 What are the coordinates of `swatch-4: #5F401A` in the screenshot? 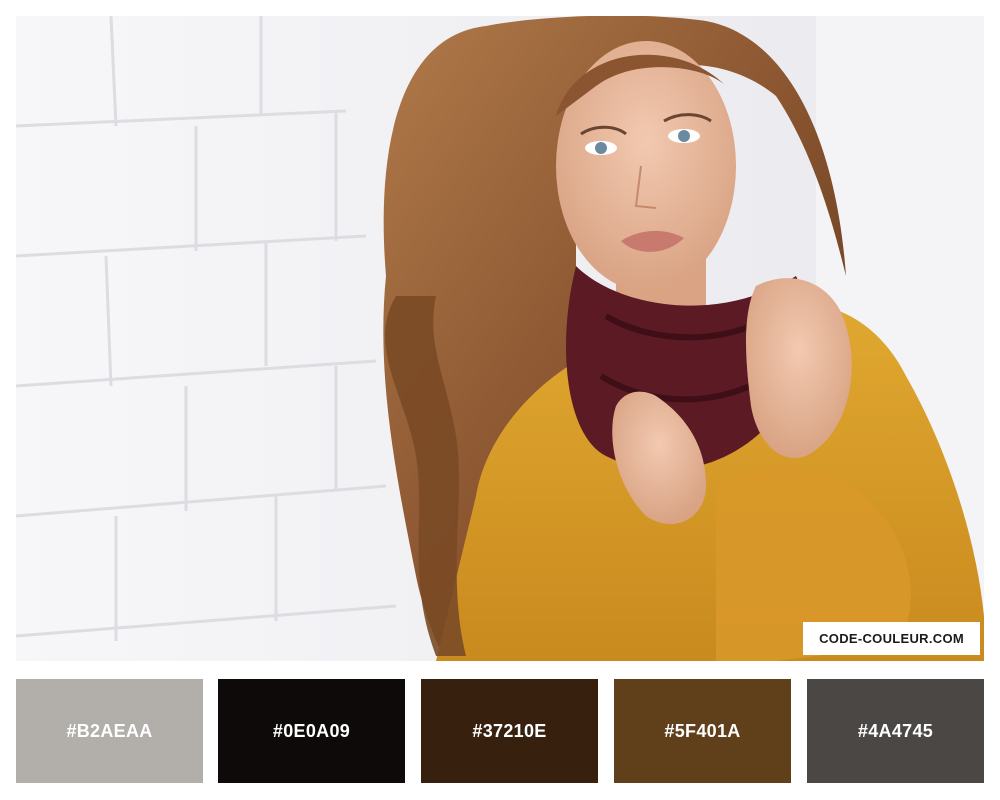 It's located at (702, 731).